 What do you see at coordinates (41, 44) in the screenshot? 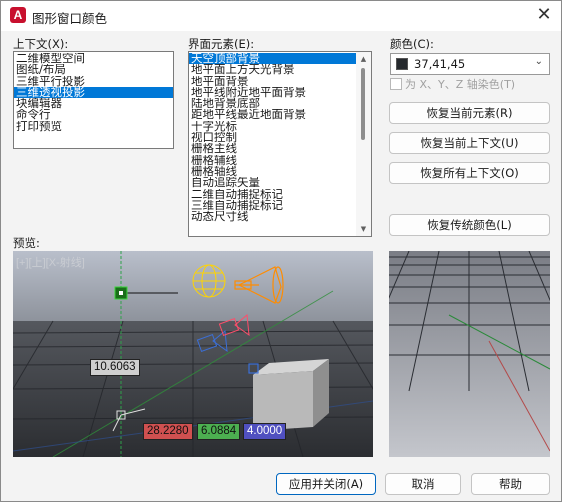
I see `context-label: 上下文(X):` at bounding box center [41, 44].